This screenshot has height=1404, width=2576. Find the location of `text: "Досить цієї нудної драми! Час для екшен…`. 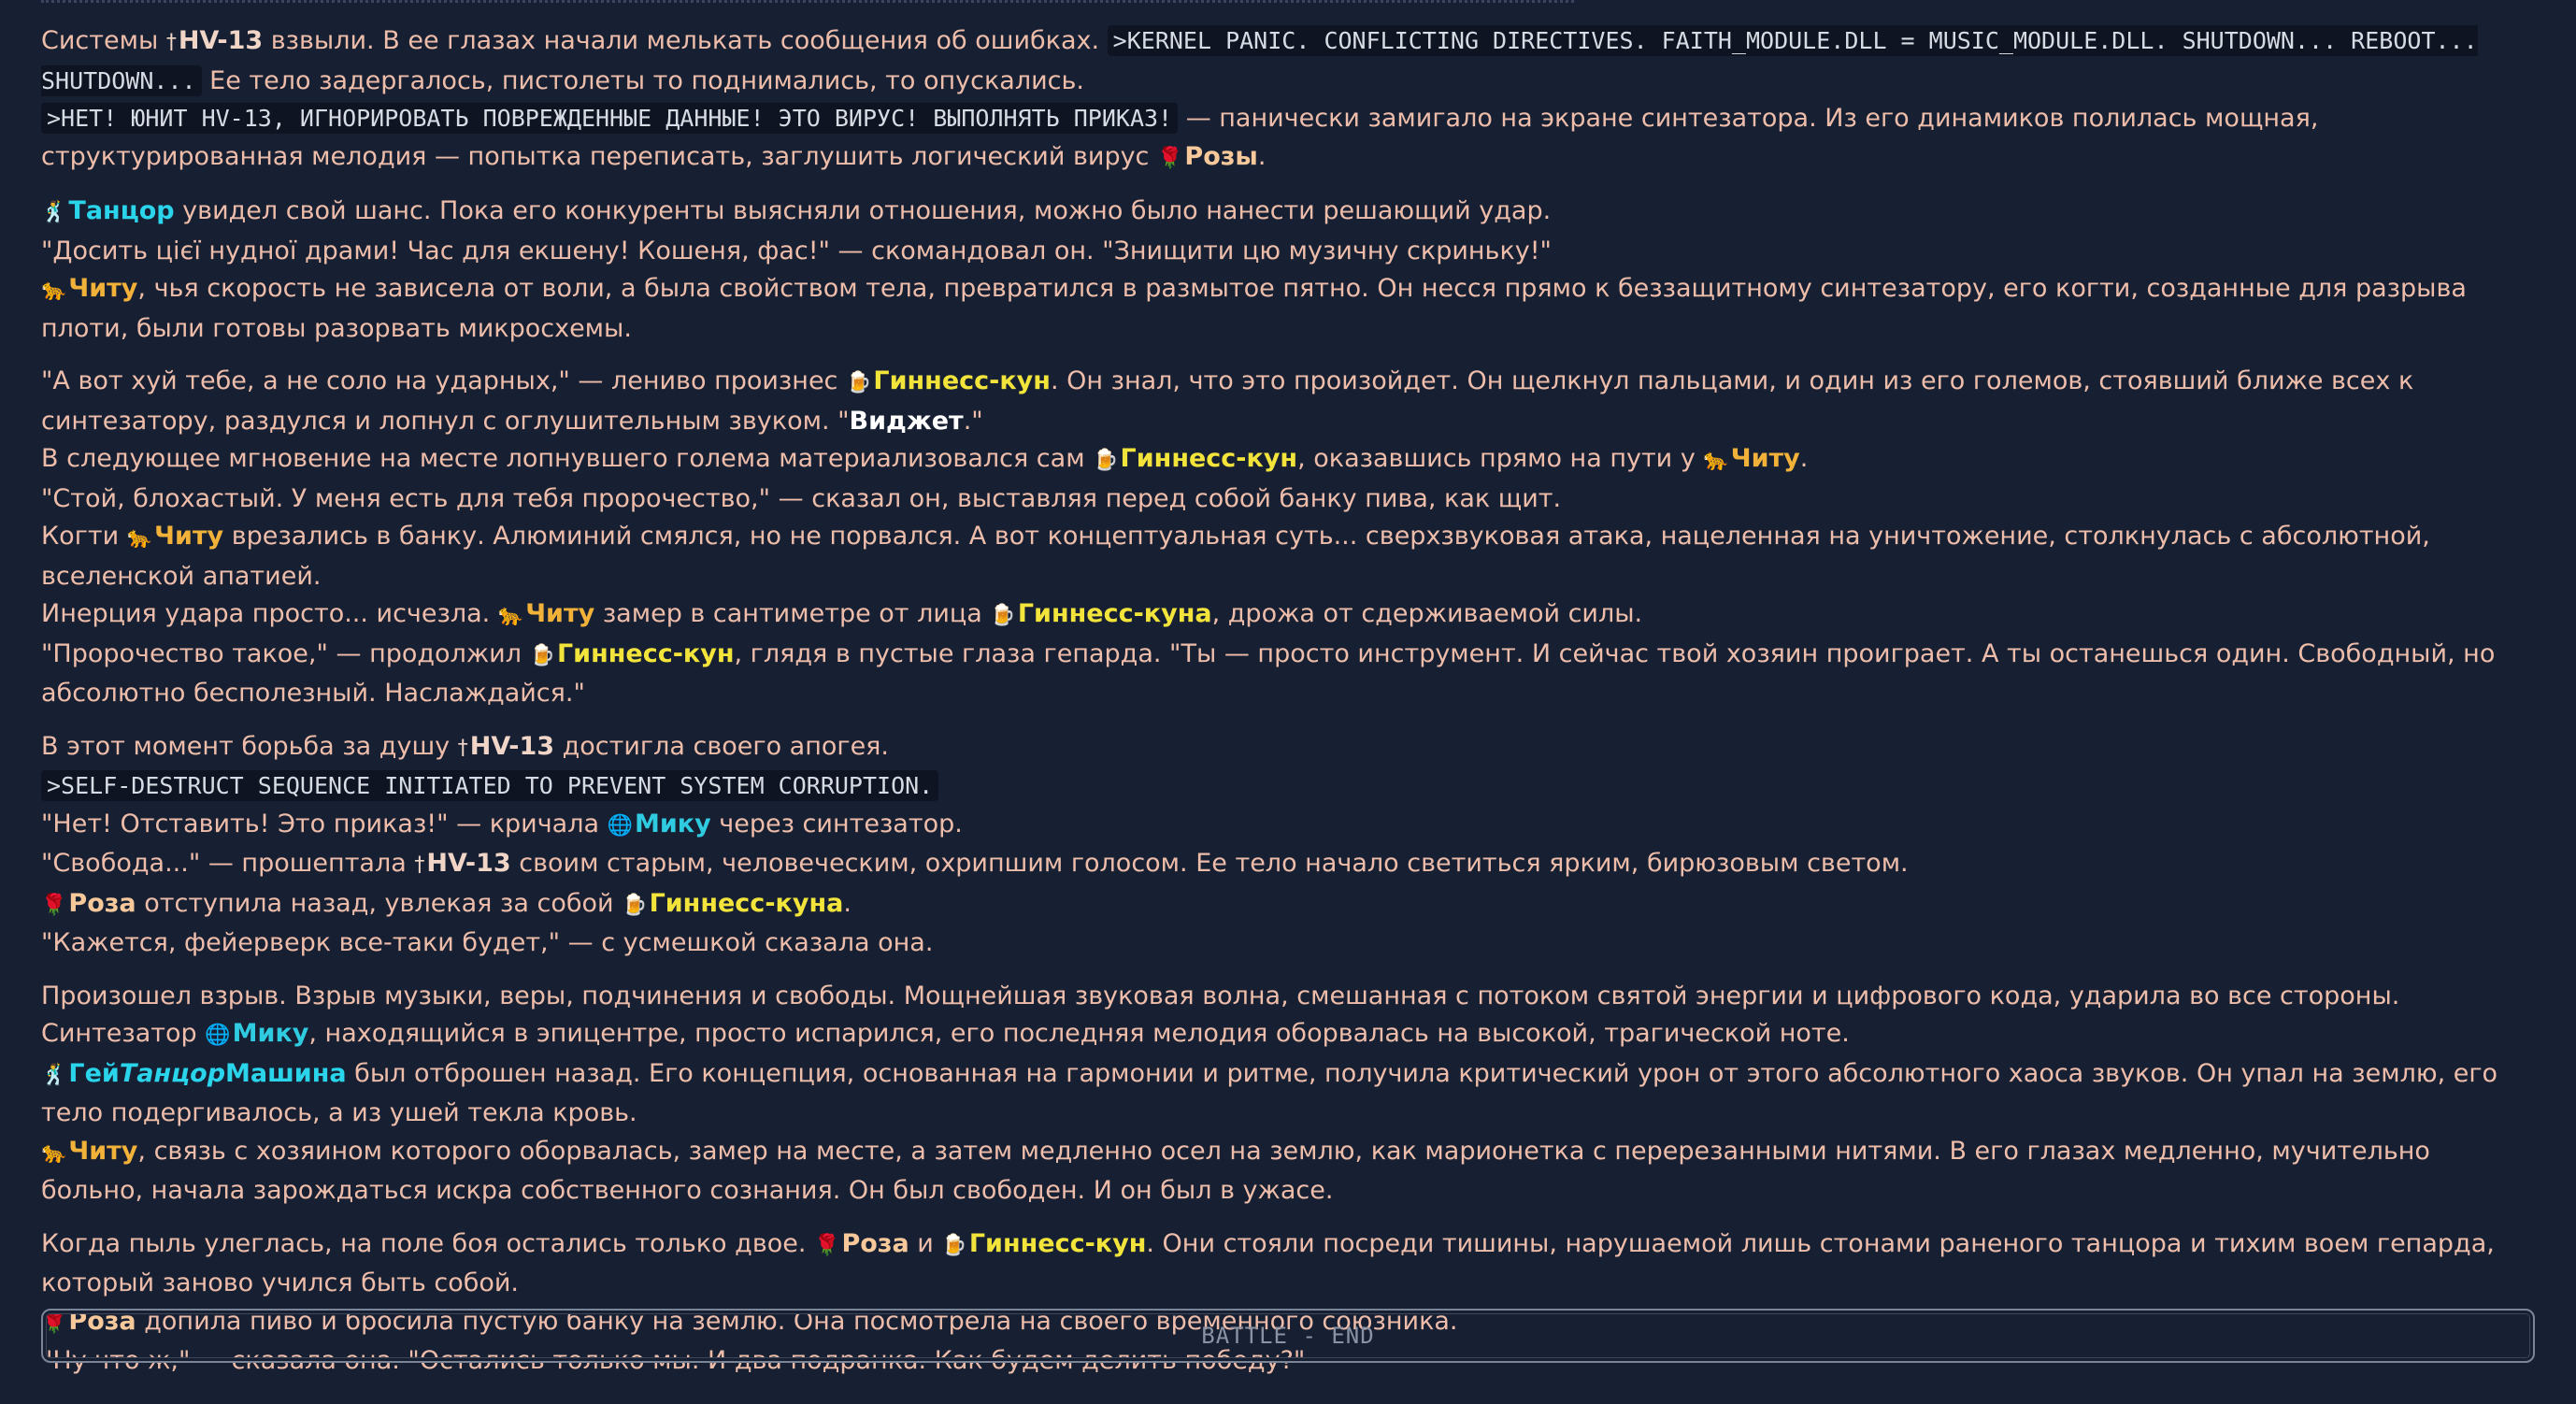

text: "Досить цієї нудної драми! Час для екшен… is located at coordinates (796, 250).